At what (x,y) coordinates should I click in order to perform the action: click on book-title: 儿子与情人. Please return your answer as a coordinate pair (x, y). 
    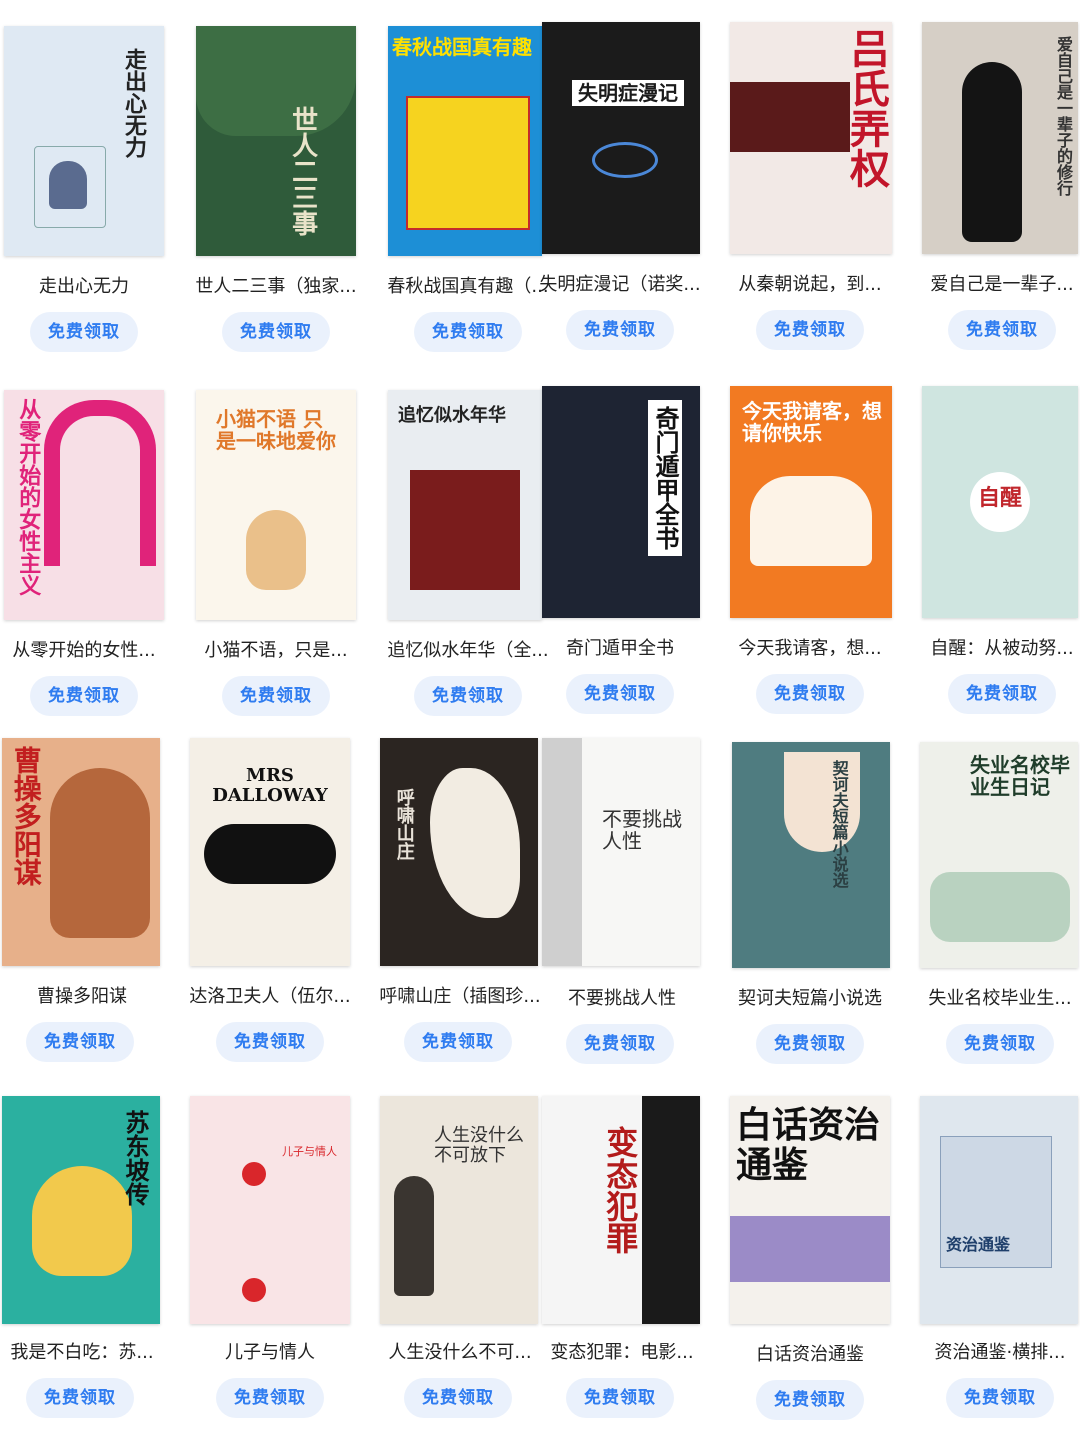
    Looking at the image, I should click on (270, 1351).